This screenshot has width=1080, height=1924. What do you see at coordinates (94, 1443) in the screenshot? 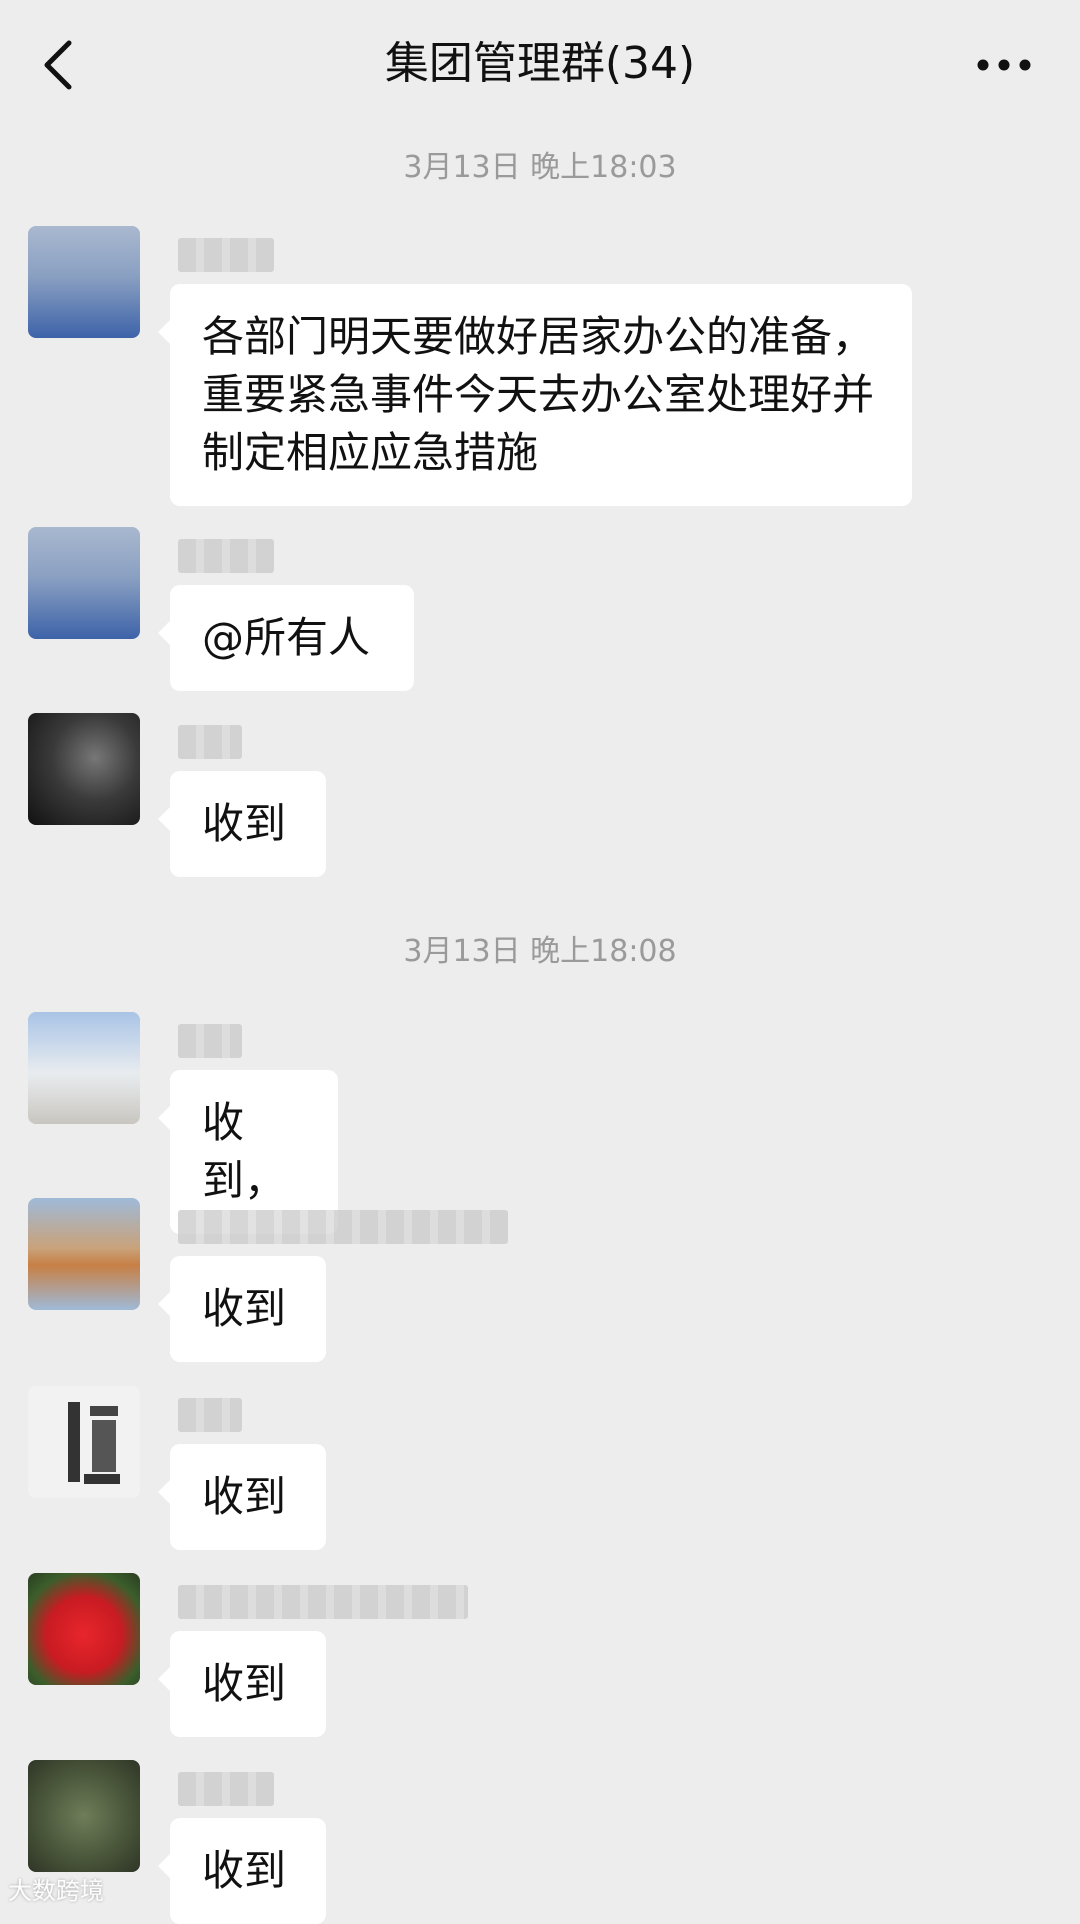
I see `calligraphy-avatar-icon` at bounding box center [94, 1443].